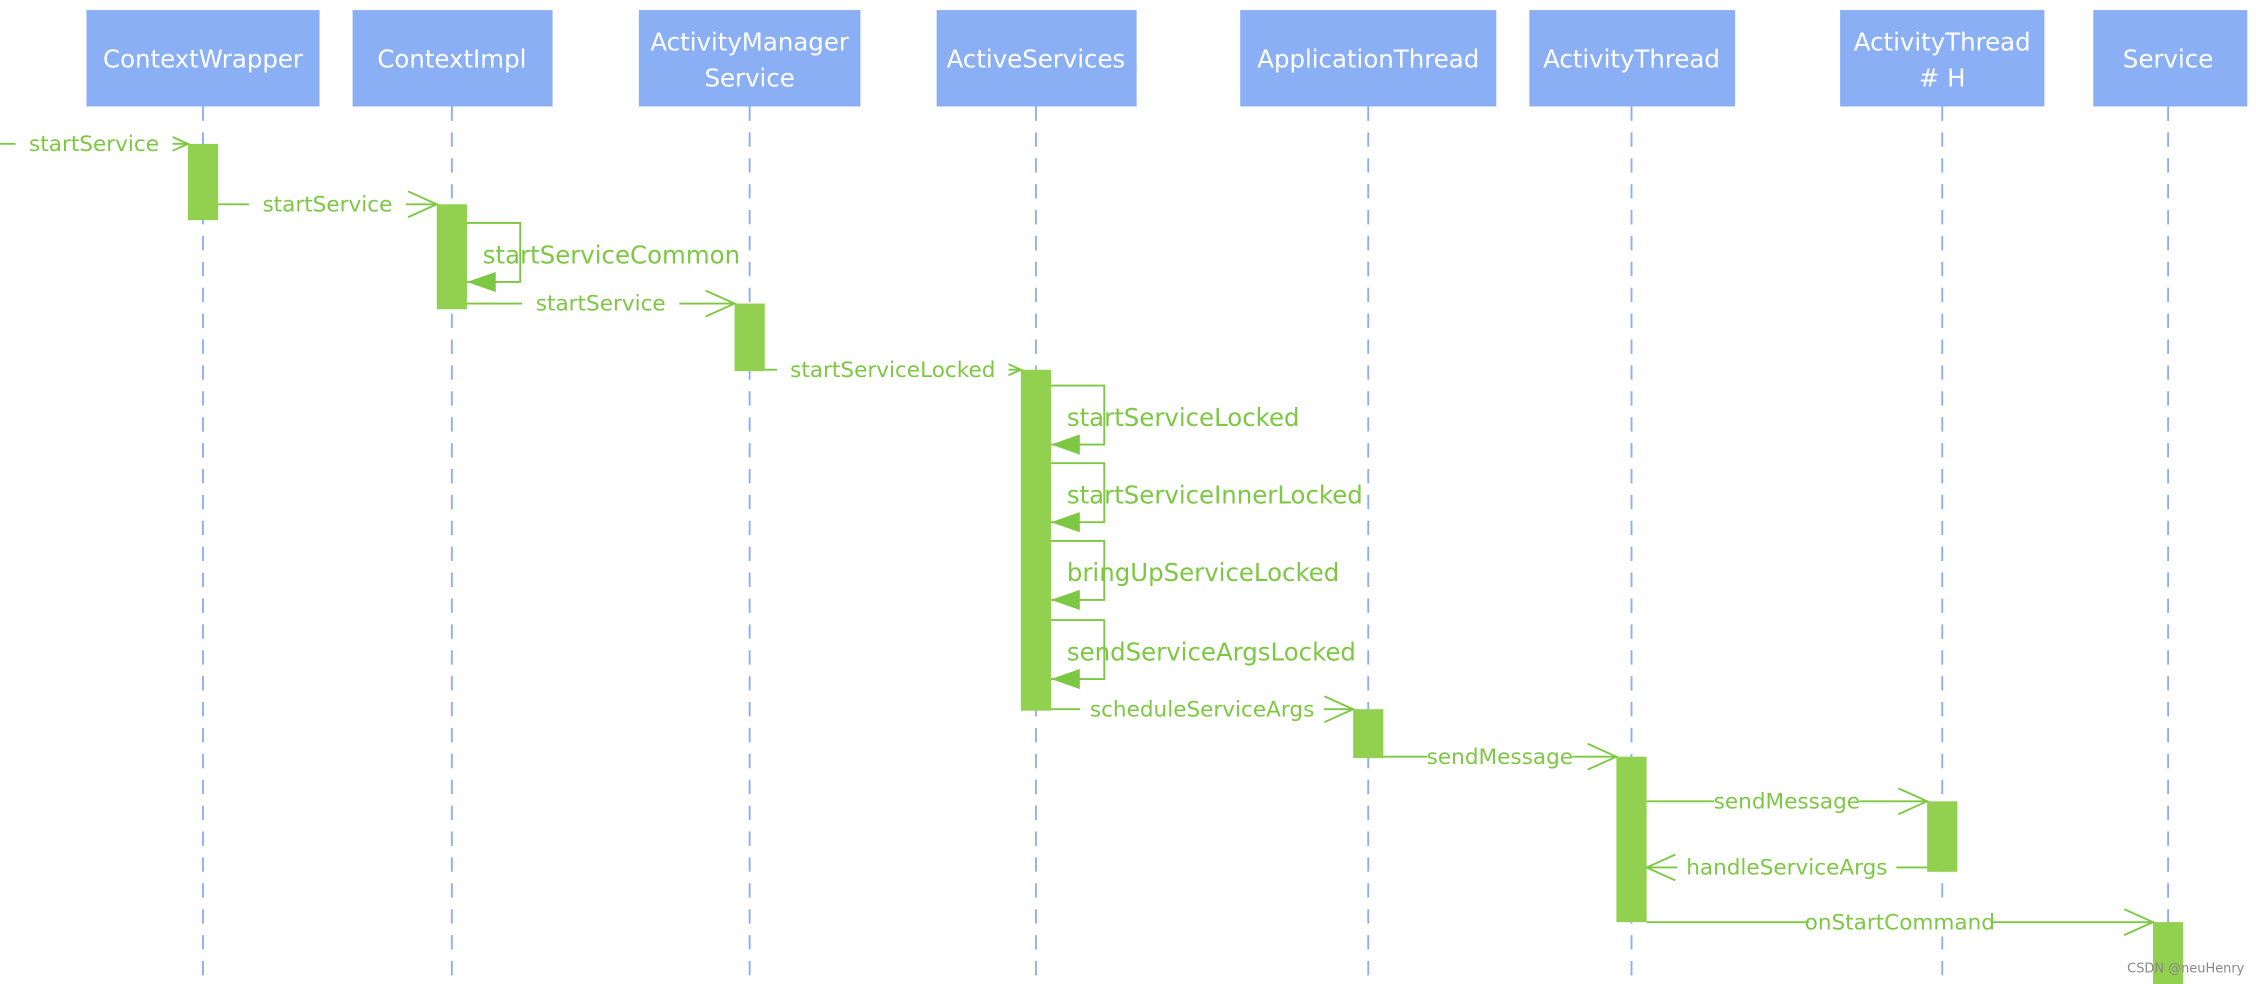  I want to click on message-label: startServiceInnerLocked, so click(1215, 495).